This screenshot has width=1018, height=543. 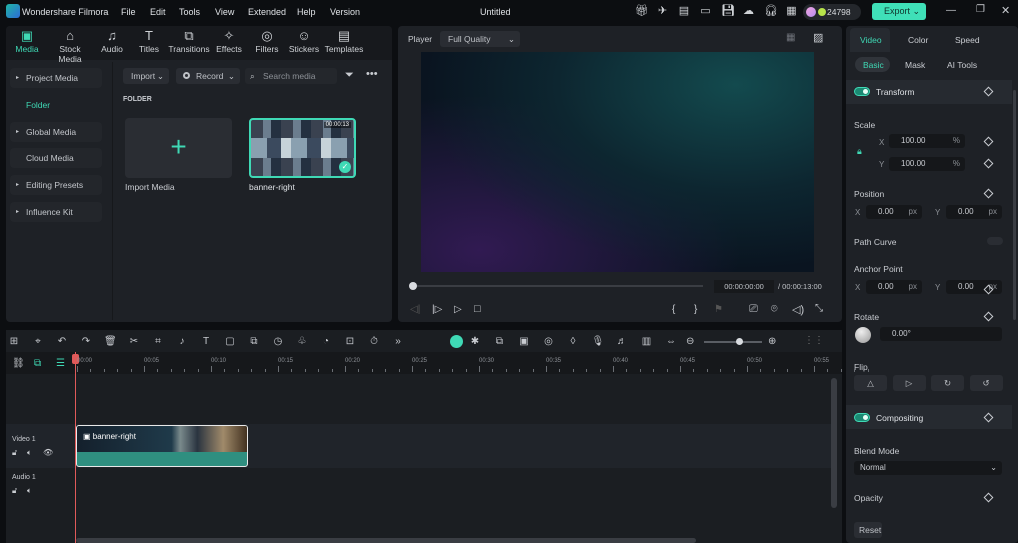 I want to click on send-icon: ✈︎, so click(x=663, y=11).